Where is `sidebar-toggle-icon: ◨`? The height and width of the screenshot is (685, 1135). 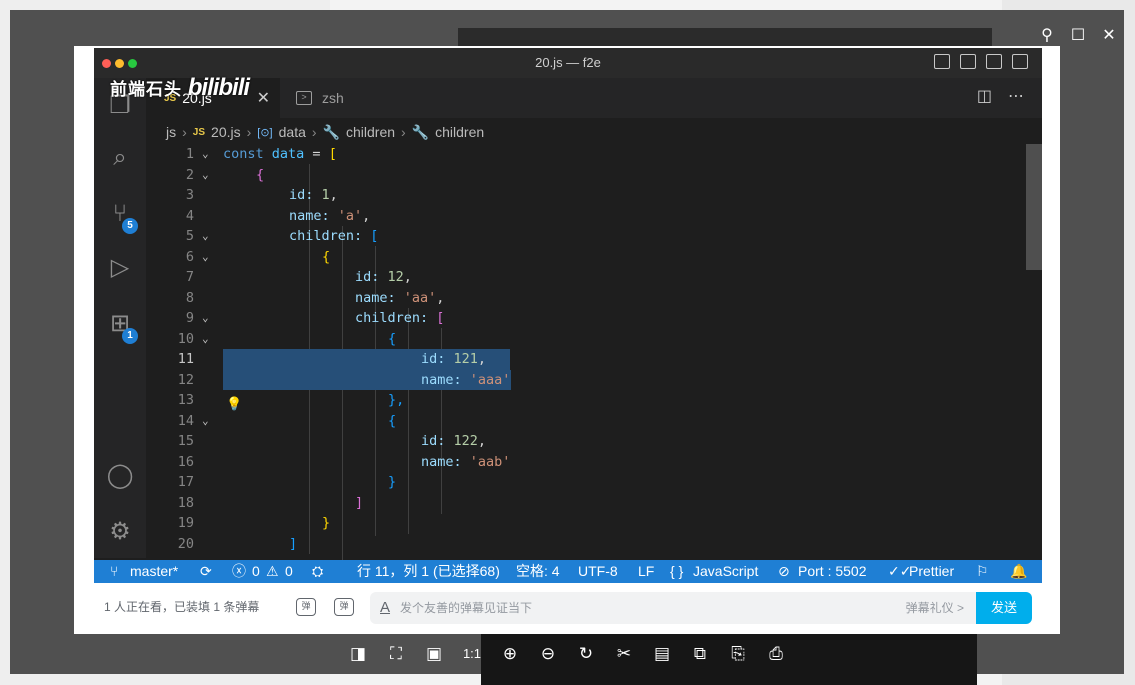
sidebar-toggle-icon: ◨ is located at coordinates (358, 654).